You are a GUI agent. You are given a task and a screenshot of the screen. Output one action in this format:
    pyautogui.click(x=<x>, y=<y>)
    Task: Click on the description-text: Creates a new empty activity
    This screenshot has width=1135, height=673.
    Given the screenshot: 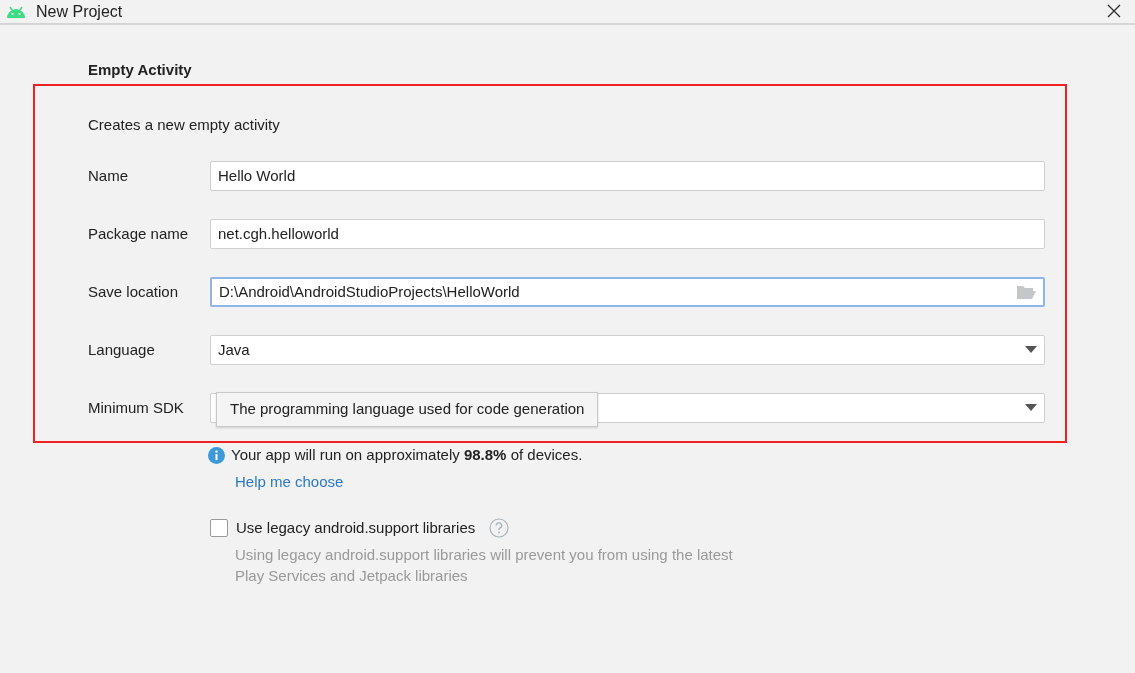 What is the action you would take?
    pyautogui.click(x=184, y=124)
    